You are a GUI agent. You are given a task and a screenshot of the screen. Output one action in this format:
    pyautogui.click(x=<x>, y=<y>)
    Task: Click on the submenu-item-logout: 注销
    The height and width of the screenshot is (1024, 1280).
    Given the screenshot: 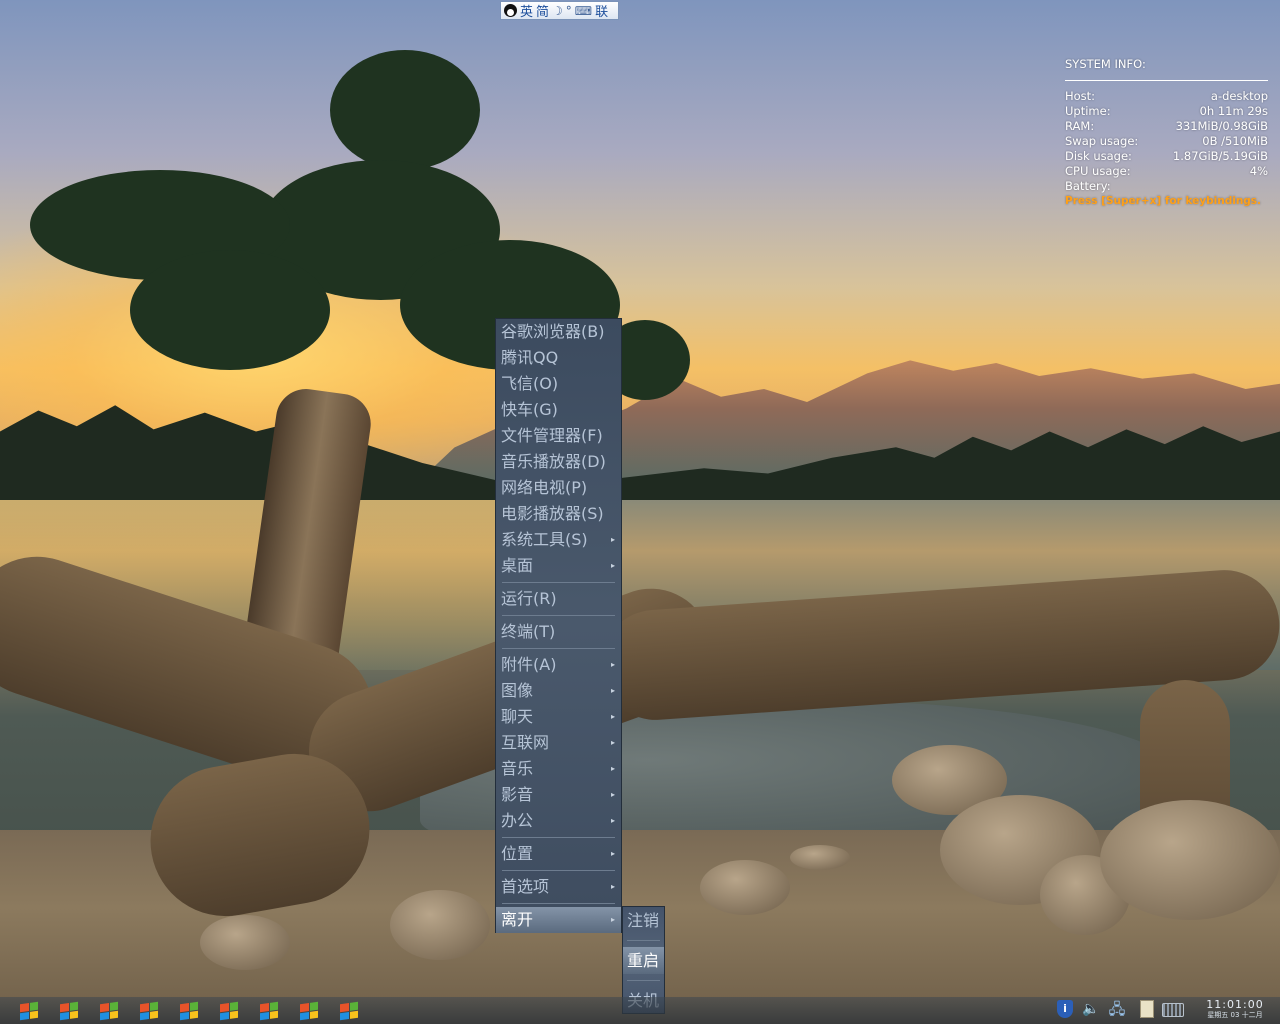 What is the action you would take?
    pyautogui.click(x=643, y=920)
    